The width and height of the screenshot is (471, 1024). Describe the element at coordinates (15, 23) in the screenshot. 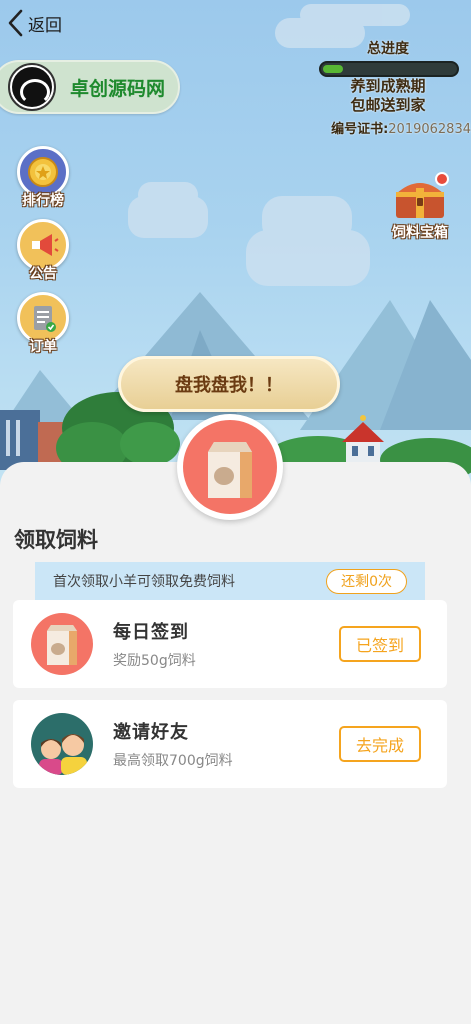

I see `chevron-left-icon` at that location.